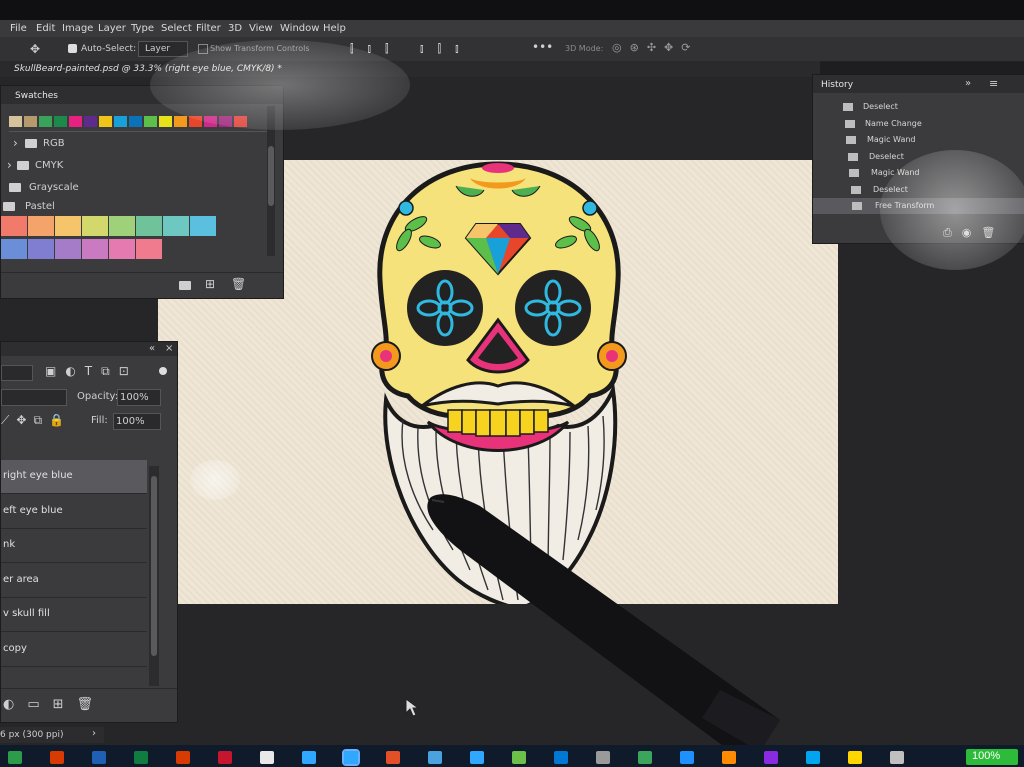 Image resolution: width=1024 pixels, height=767 pixels. I want to click on menu-view: View, so click(261, 28).